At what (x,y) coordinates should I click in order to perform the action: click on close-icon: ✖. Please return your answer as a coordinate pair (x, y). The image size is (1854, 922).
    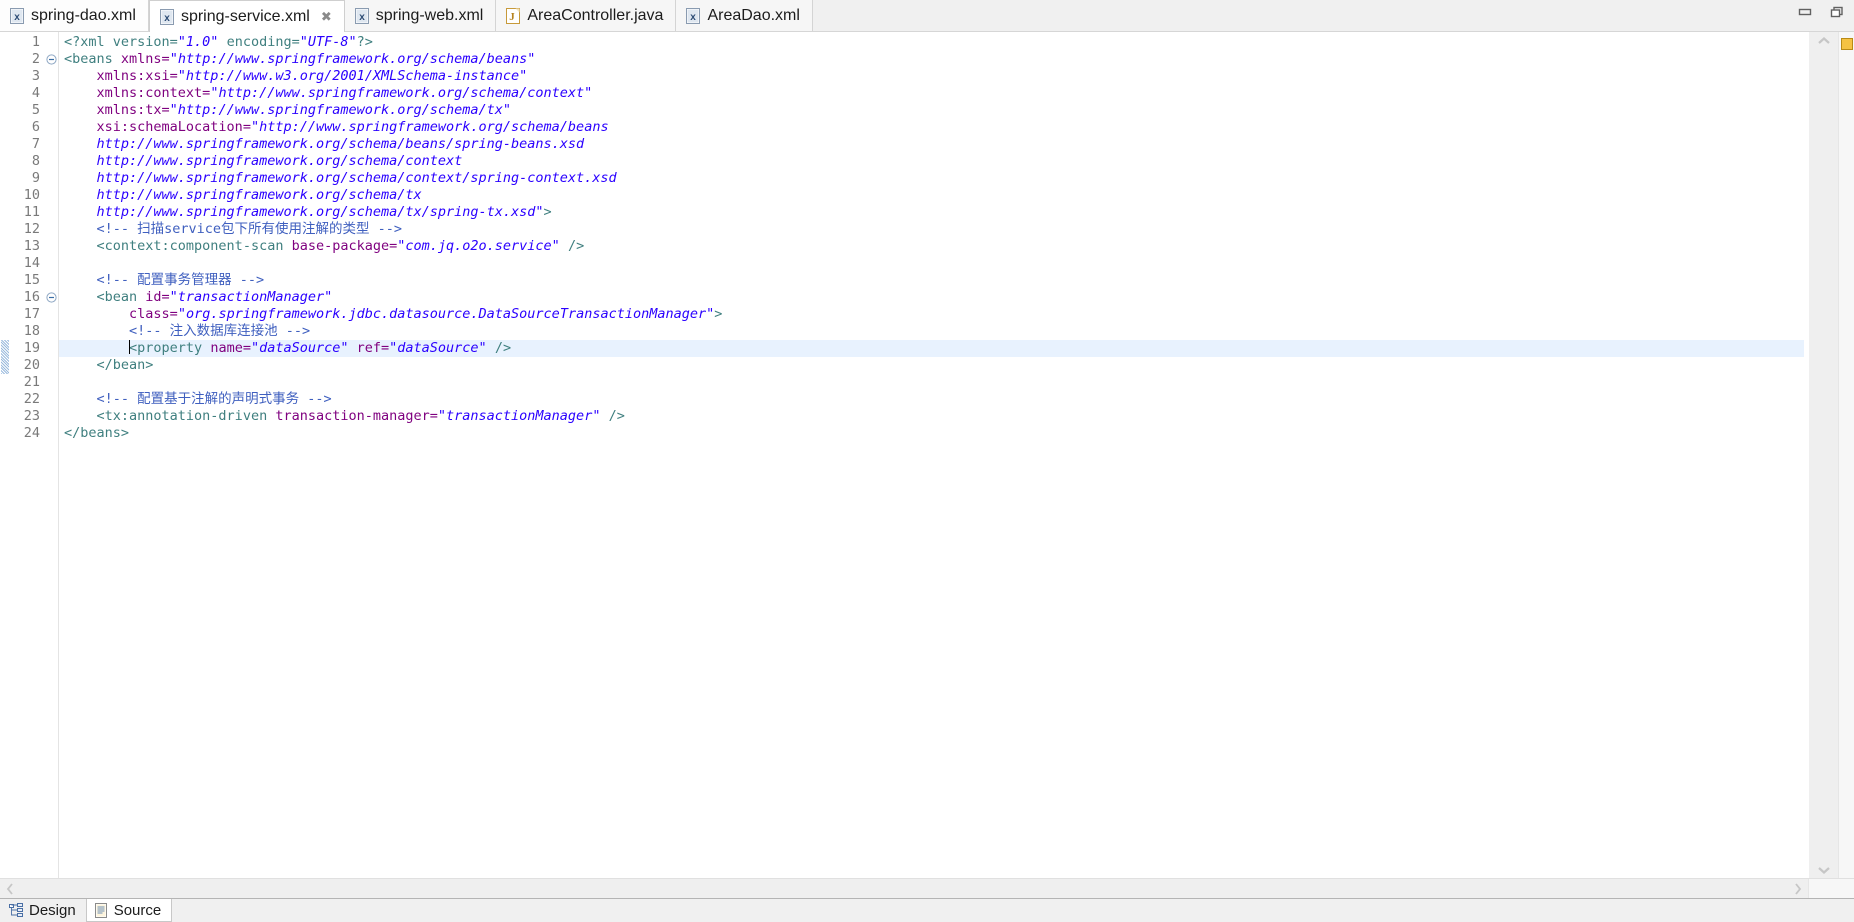
    Looking at the image, I should click on (326, 16).